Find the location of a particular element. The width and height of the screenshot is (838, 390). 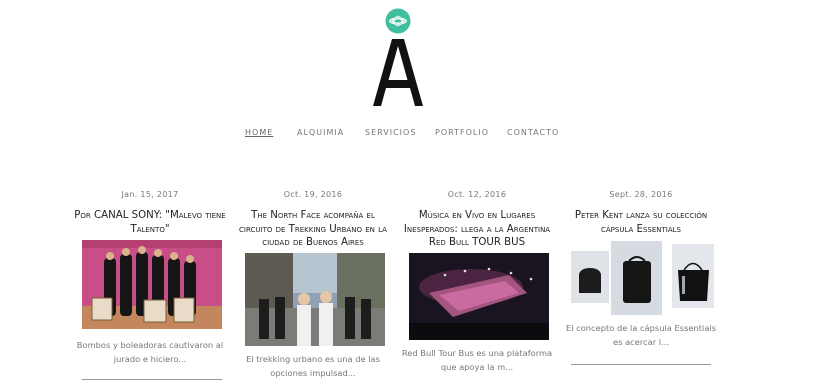

post-date: Sept. 28, 2016 is located at coordinates (641, 194).